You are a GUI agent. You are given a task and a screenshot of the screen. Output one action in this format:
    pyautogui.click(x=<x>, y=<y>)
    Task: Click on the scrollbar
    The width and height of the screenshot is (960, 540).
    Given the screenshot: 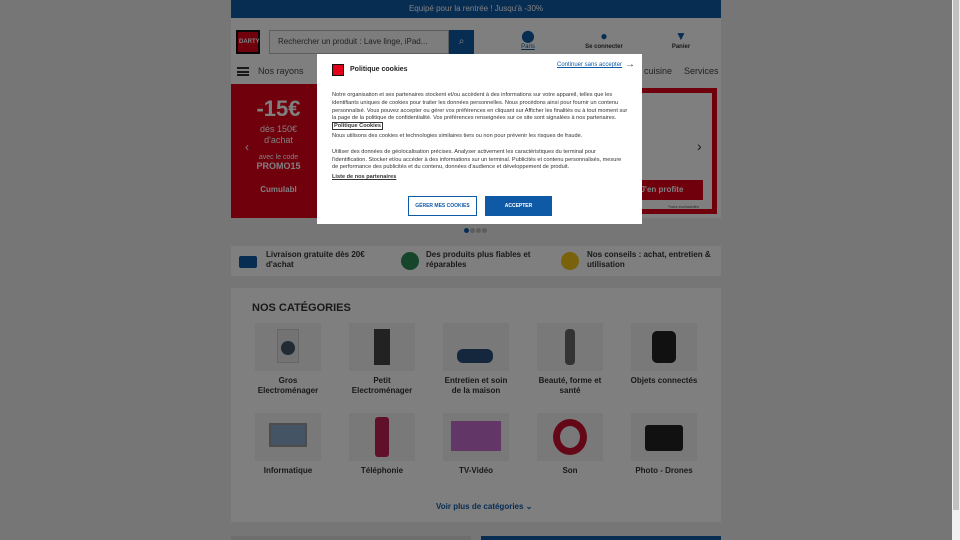 What is the action you would take?
    pyautogui.click(x=956, y=270)
    